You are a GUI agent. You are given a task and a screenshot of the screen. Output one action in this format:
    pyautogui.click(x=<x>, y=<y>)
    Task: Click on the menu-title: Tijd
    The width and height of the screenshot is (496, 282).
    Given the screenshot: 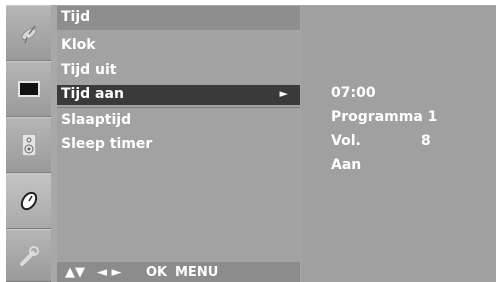 What is the action you would take?
    pyautogui.click(x=76, y=17)
    